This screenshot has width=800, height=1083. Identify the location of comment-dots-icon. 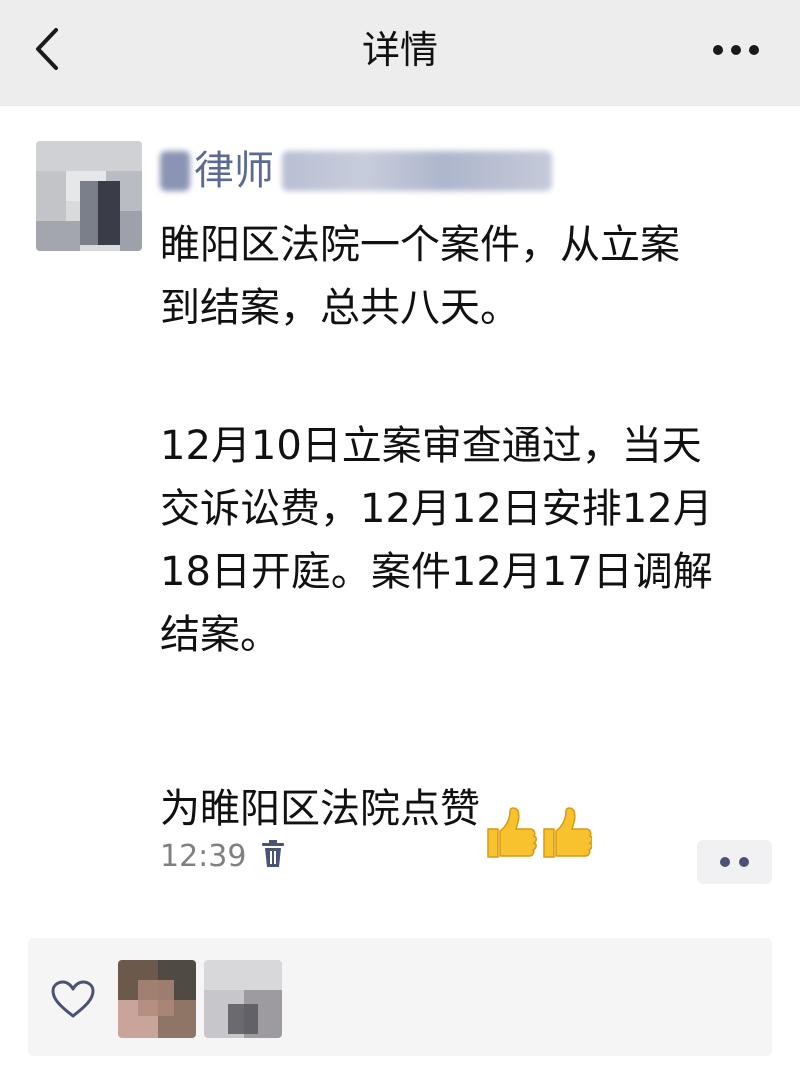
(734, 862).